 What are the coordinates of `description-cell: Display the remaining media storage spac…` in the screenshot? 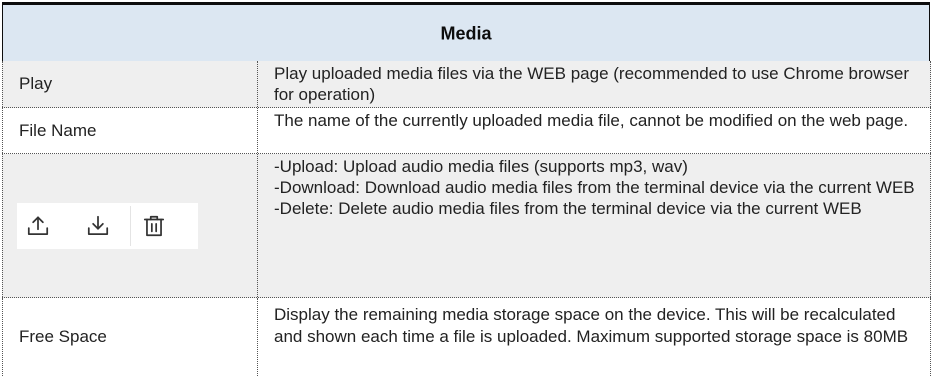 It's located at (594, 337).